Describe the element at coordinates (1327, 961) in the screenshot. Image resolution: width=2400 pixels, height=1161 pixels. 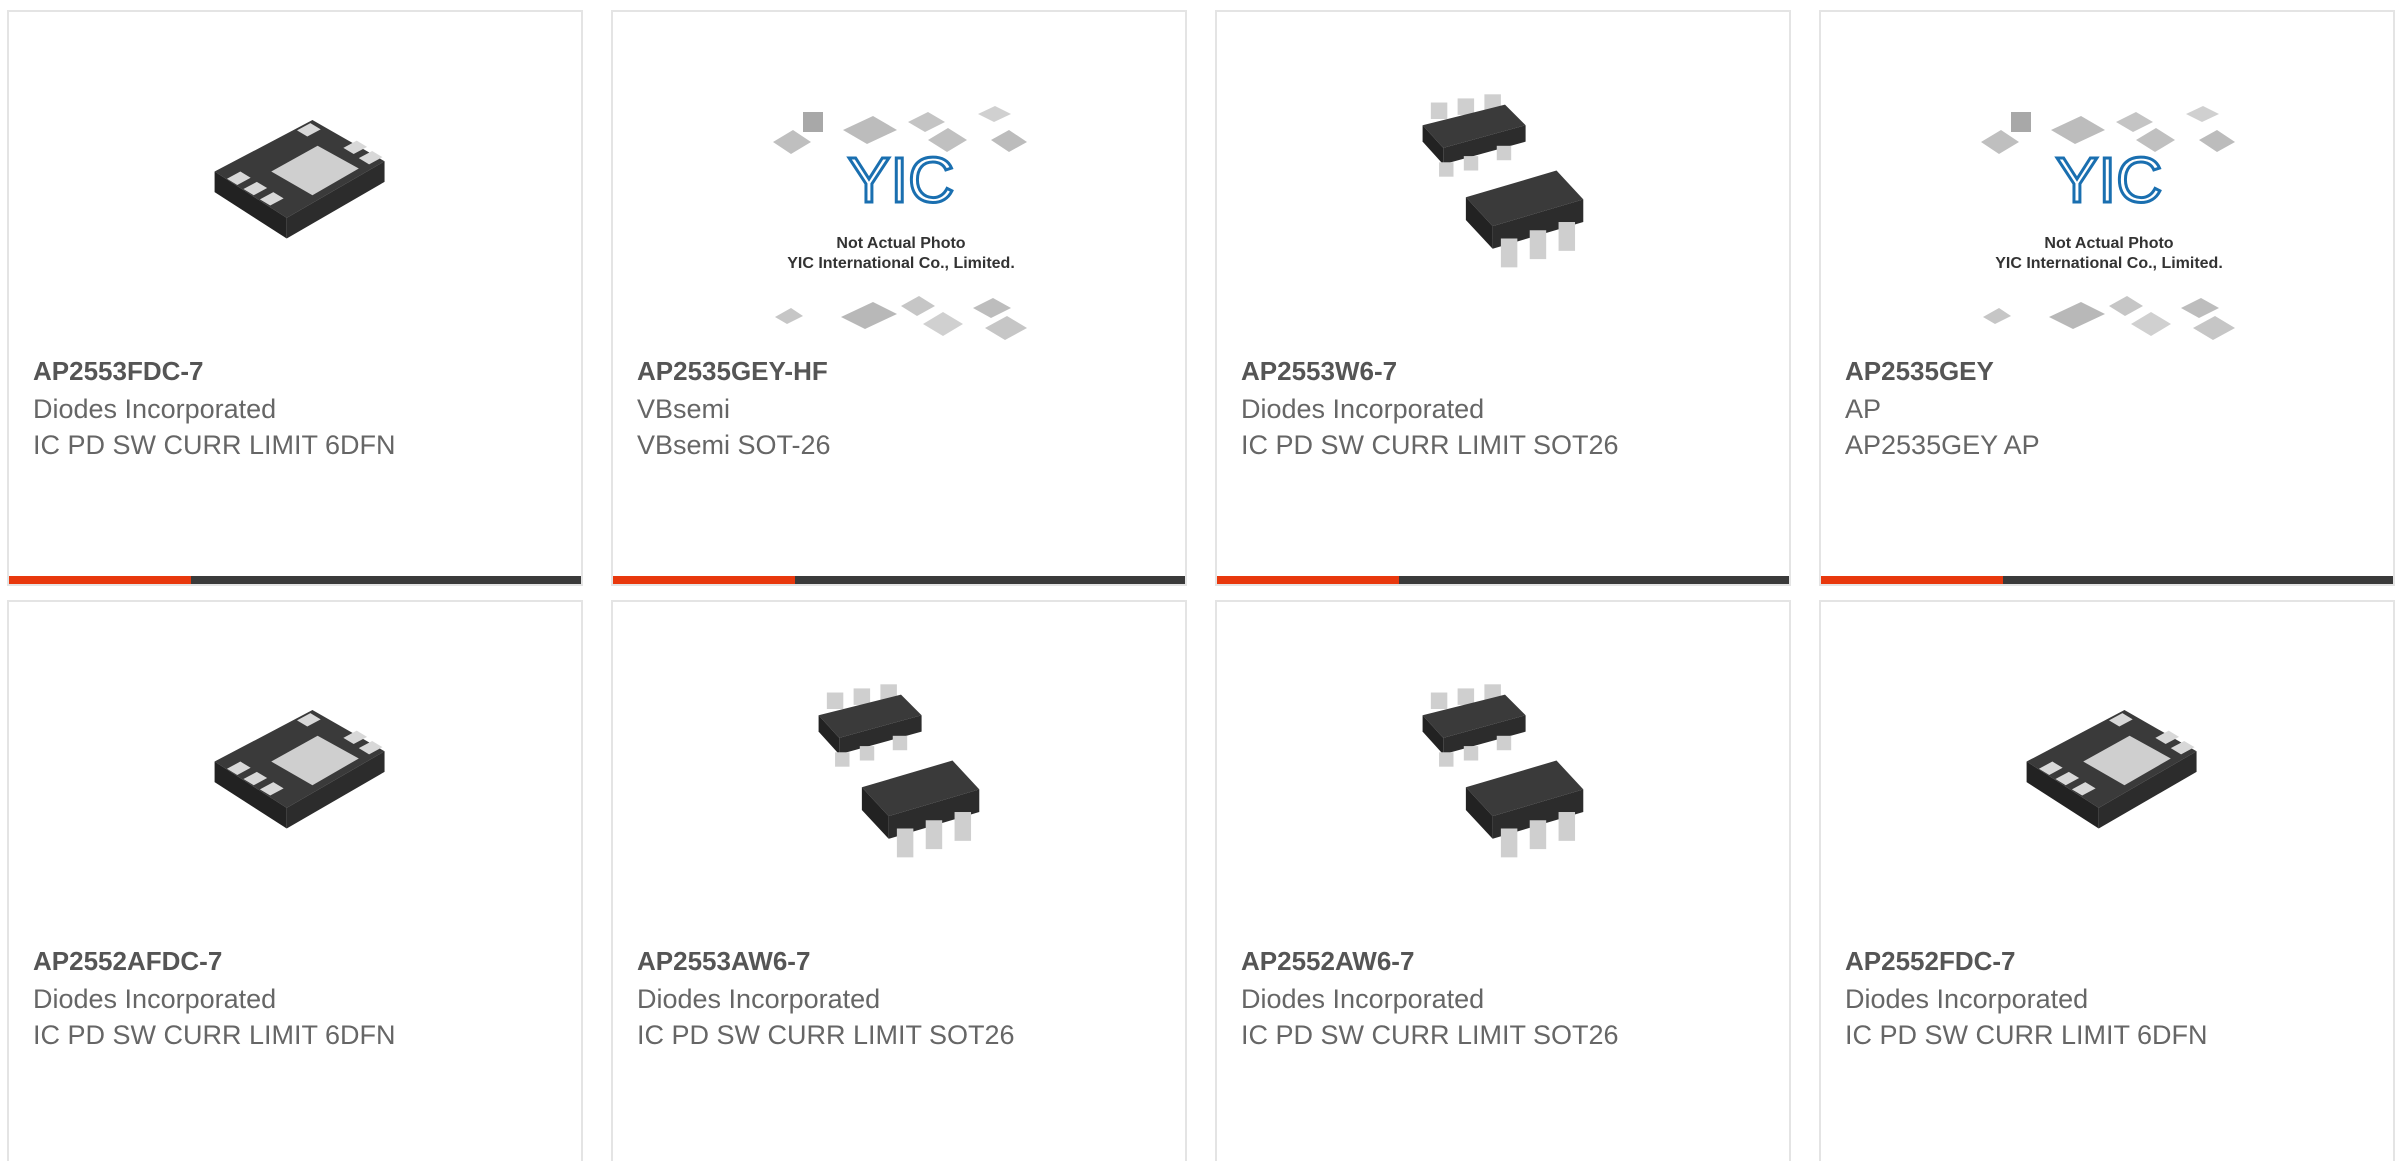
I see `part-number: AP2552AW6-7` at that location.